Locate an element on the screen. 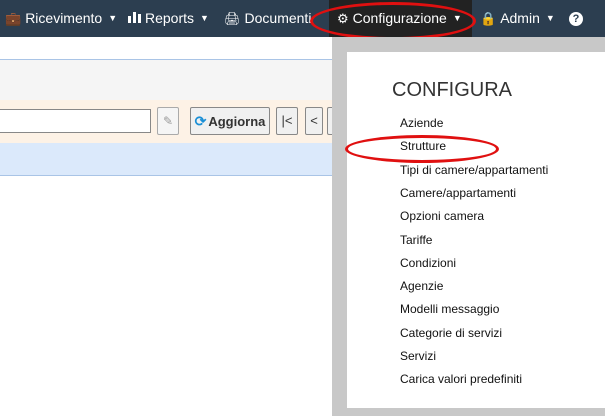  menu-item-strutture: Strutture is located at coordinates (423, 146).